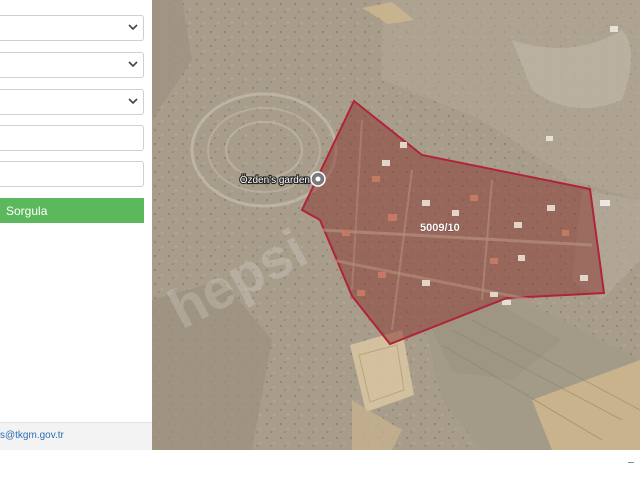 This screenshot has height=480, width=640. Describe the element at coordinates (72, 28) in the screenshot. I see `province-select` at that location.